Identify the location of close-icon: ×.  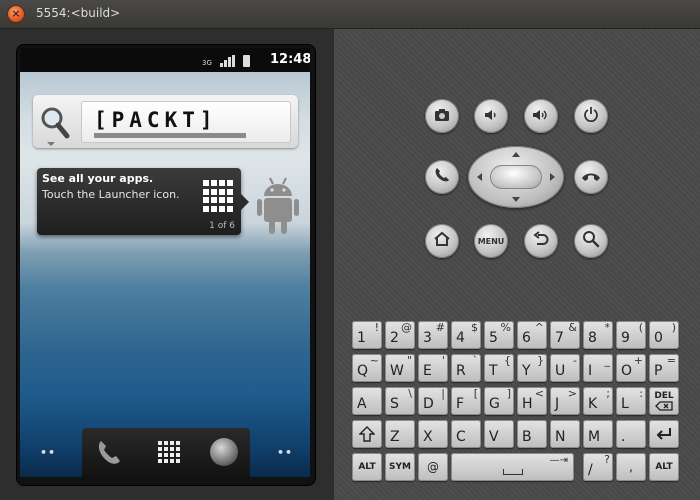
(16, 13).